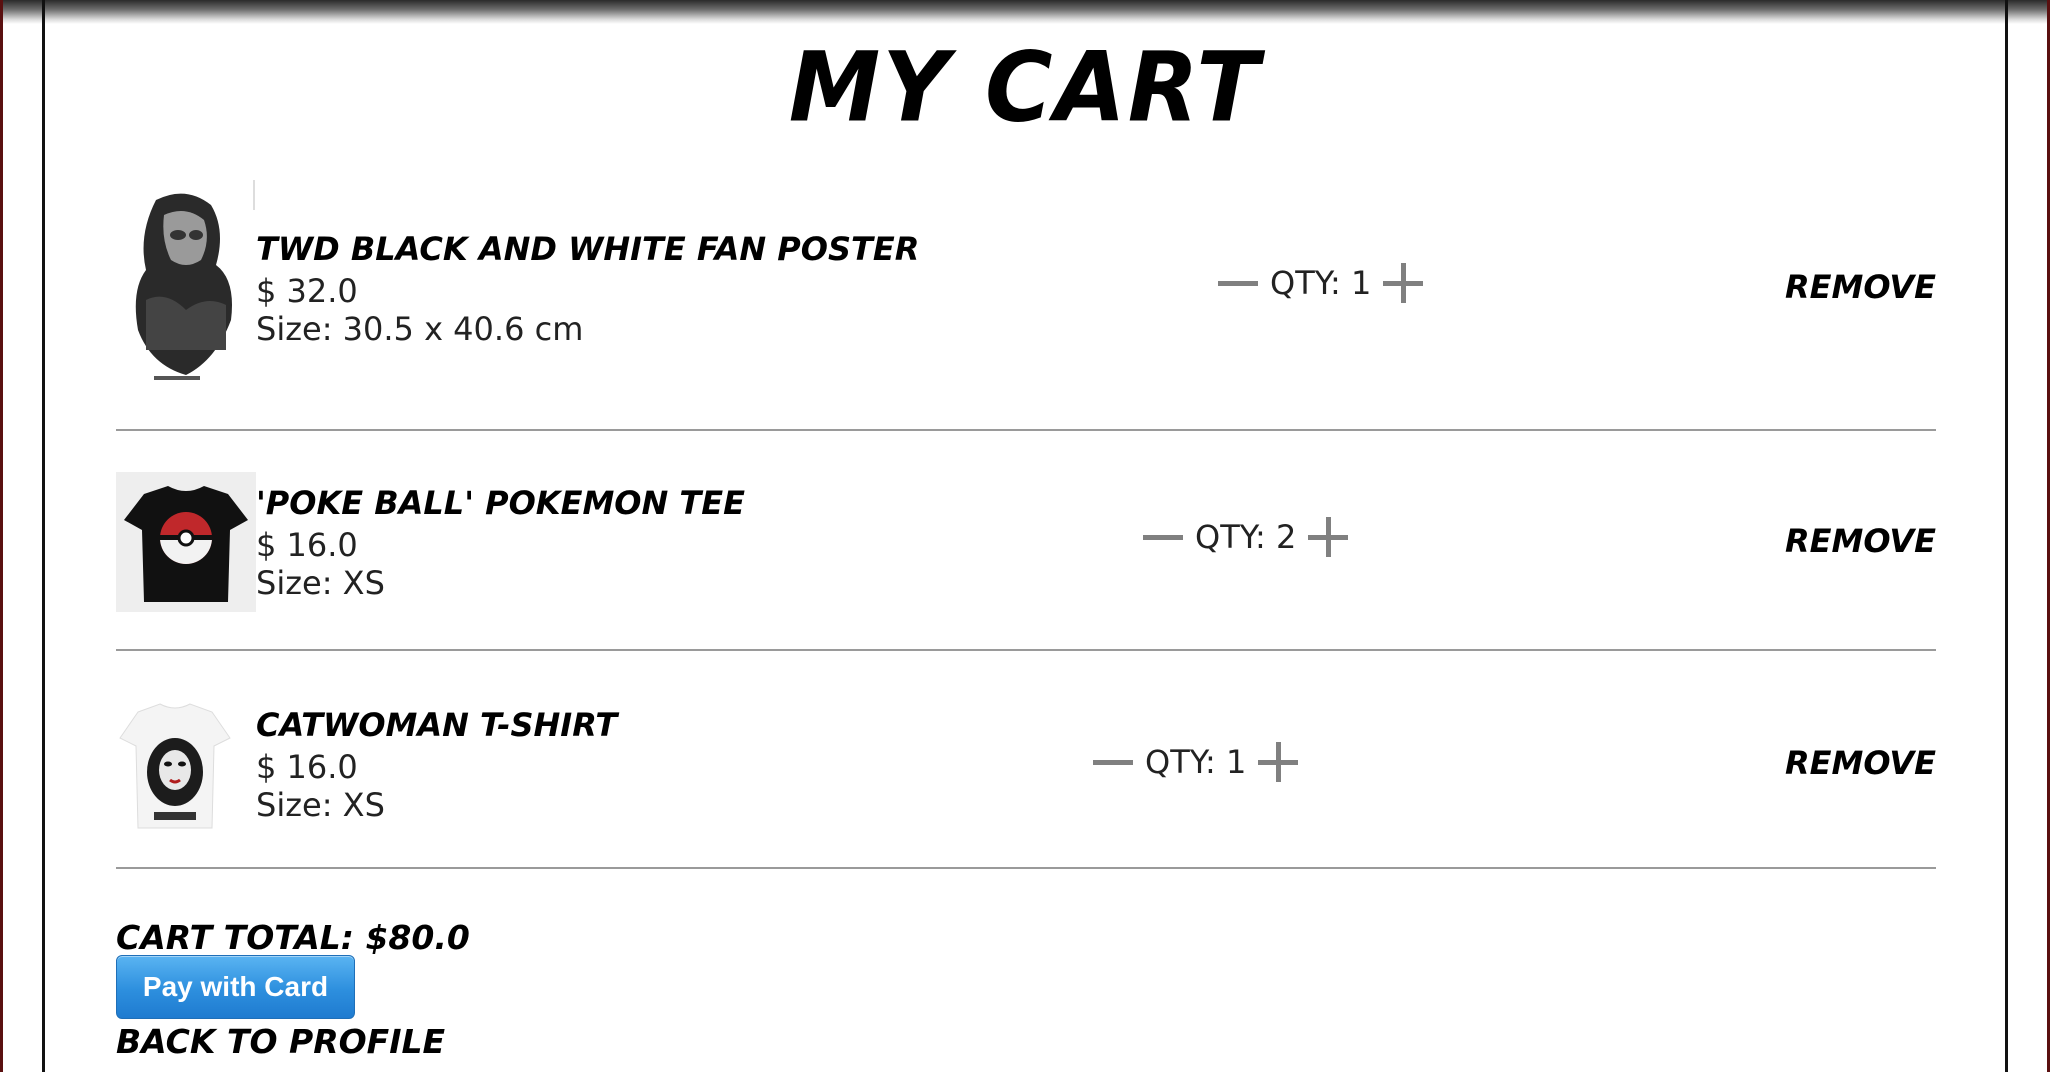  What do you see at coordinates (2006, 536) in the screenshot?
I see `content-frame-right` at bounding box center [2006, 536].